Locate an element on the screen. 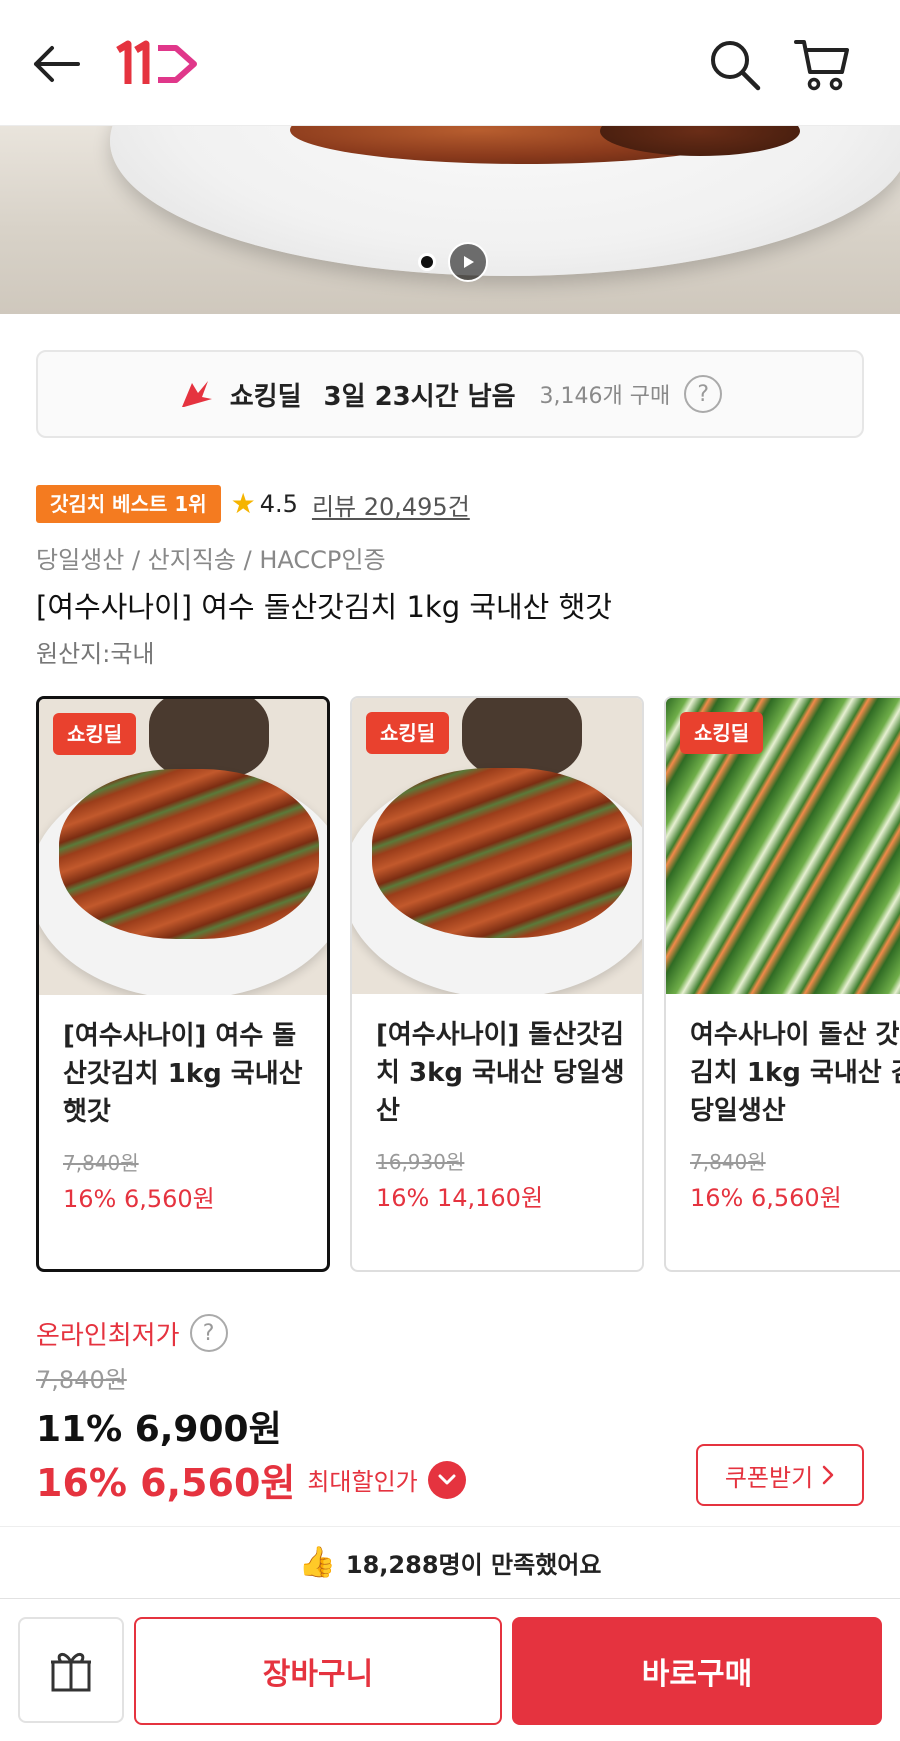  best-badge: 갓김치 베스트 1위 is located at coordinates (128, 504).